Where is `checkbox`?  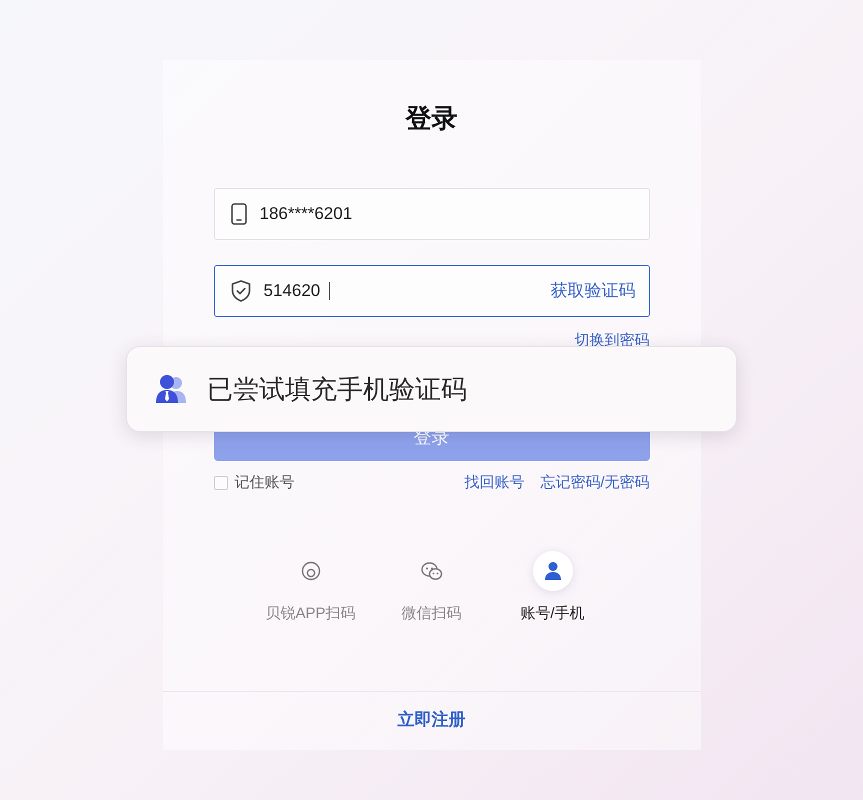 checkbox is located at coordinates (221, 483).